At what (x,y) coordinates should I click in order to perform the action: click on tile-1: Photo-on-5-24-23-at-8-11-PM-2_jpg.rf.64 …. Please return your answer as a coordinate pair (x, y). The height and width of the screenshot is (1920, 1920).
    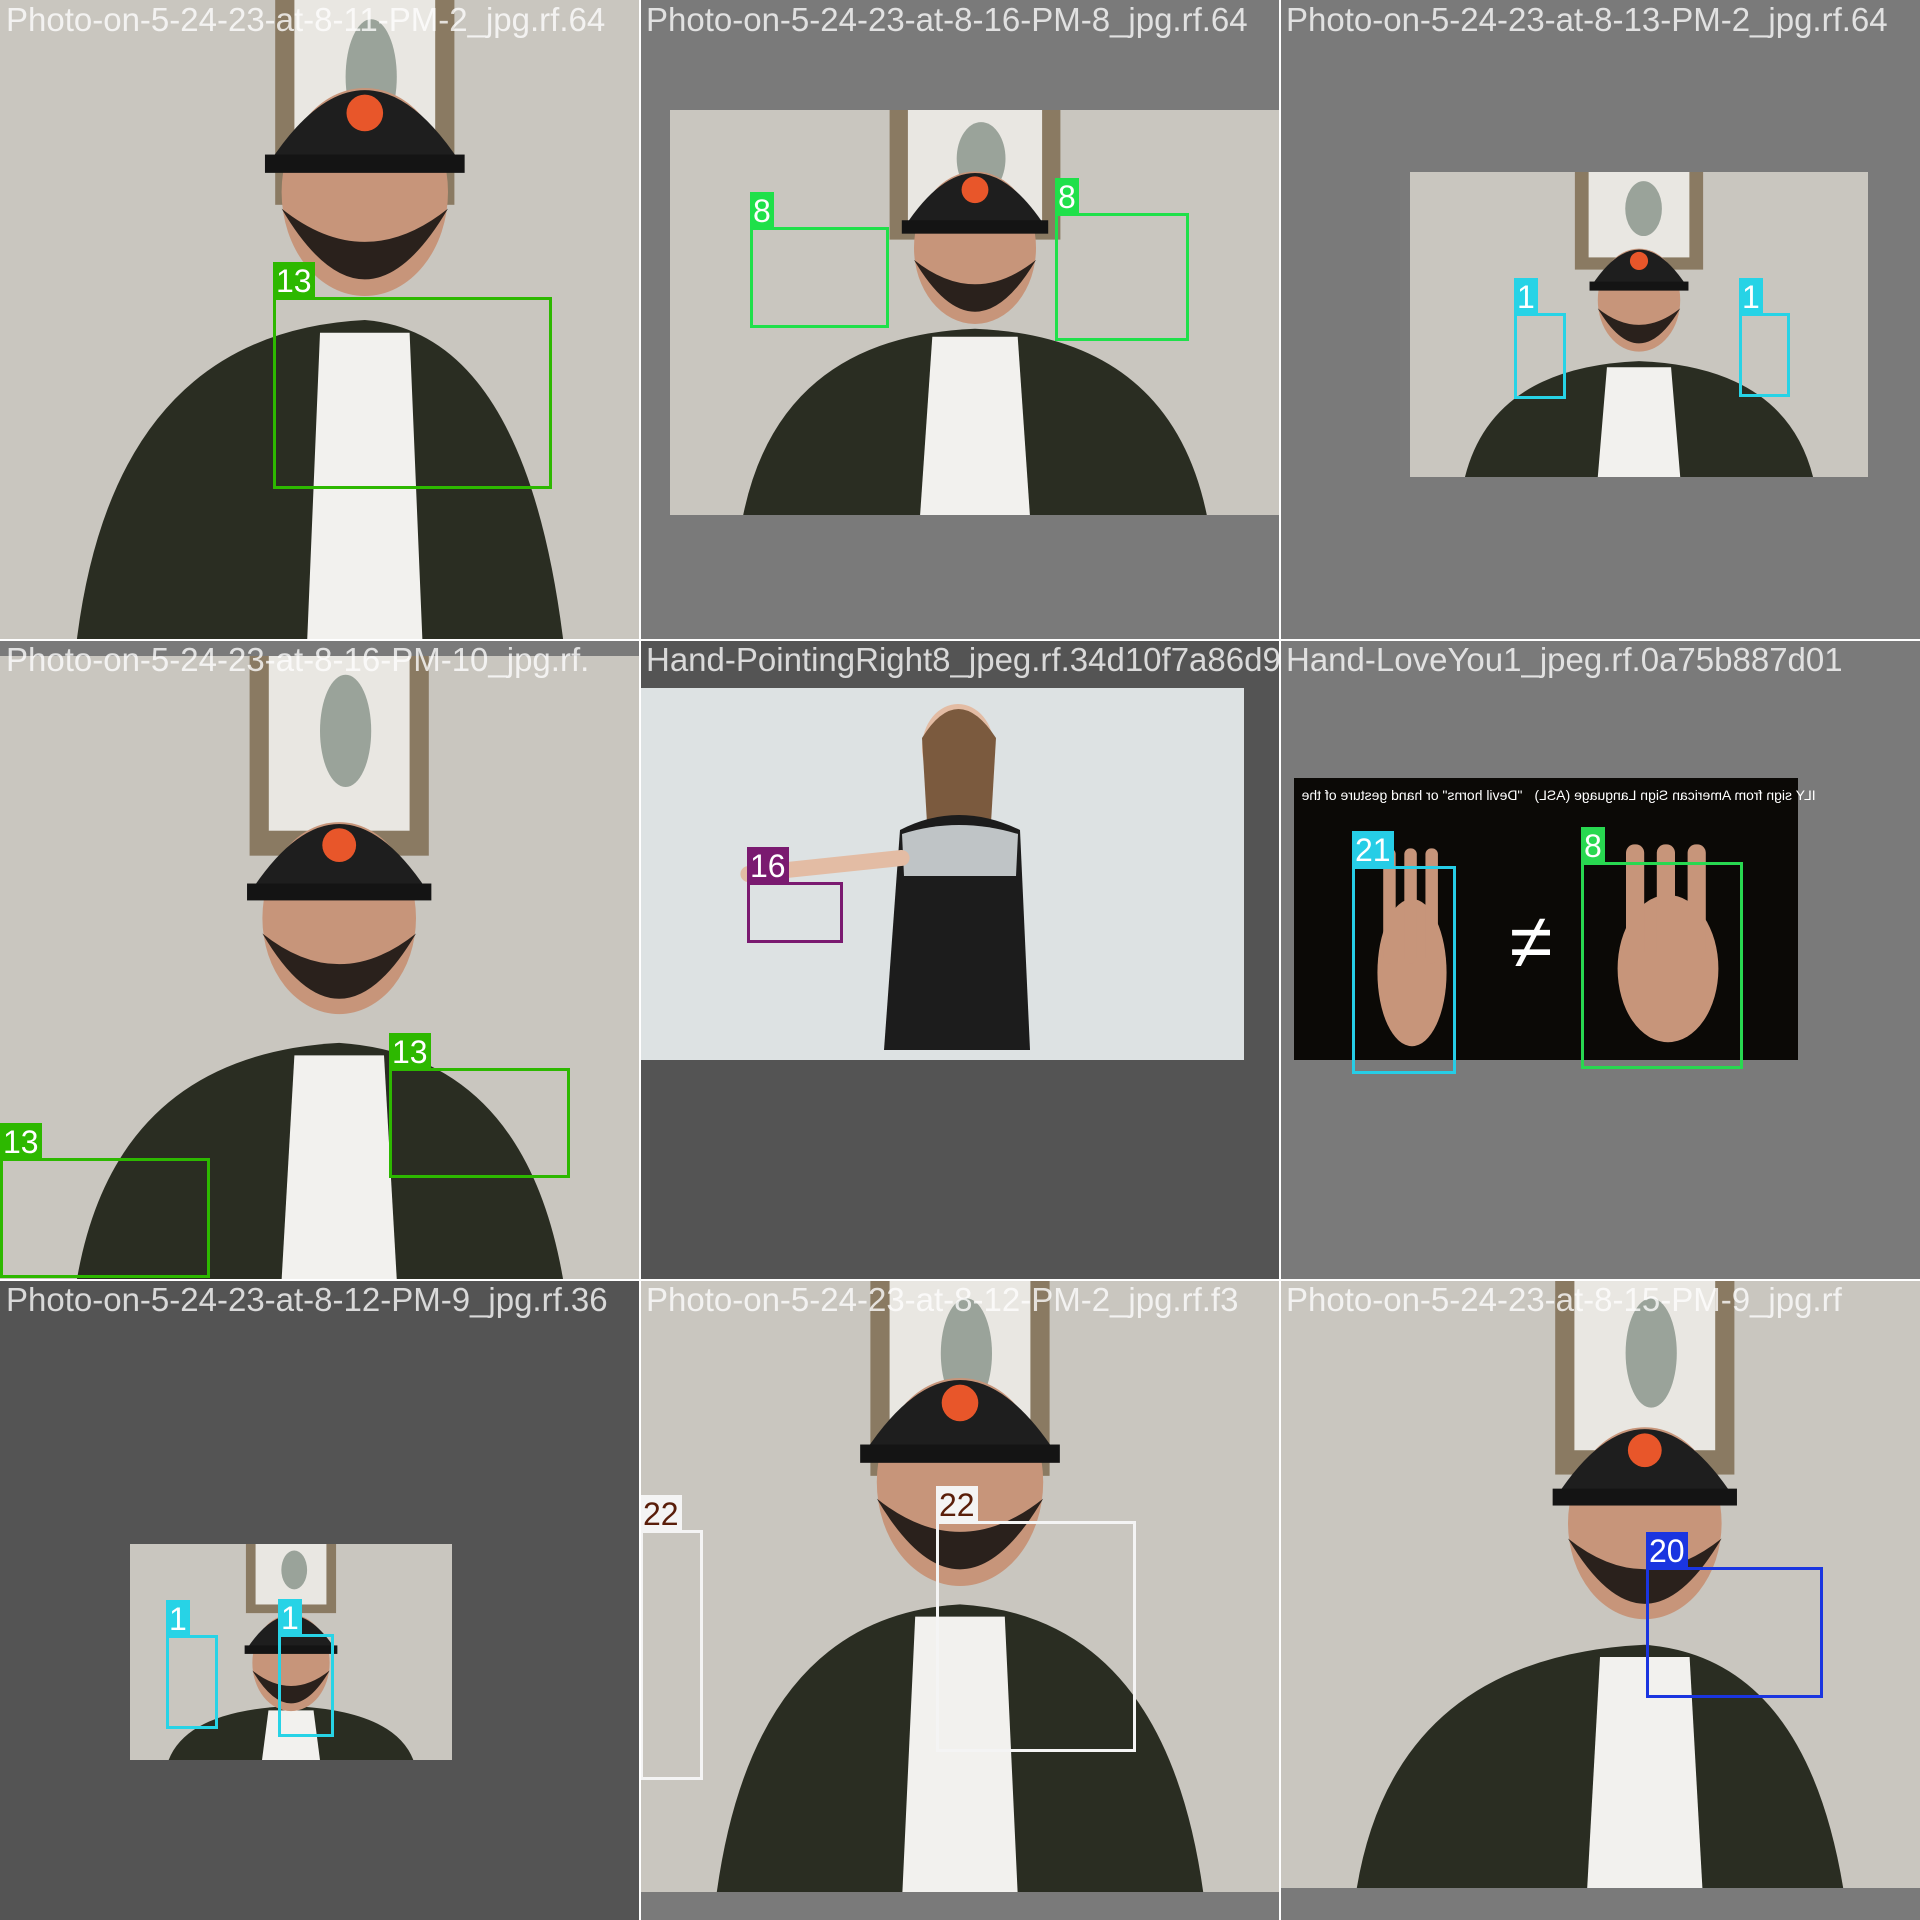
    Looking at the image, I should click on (320, 320).